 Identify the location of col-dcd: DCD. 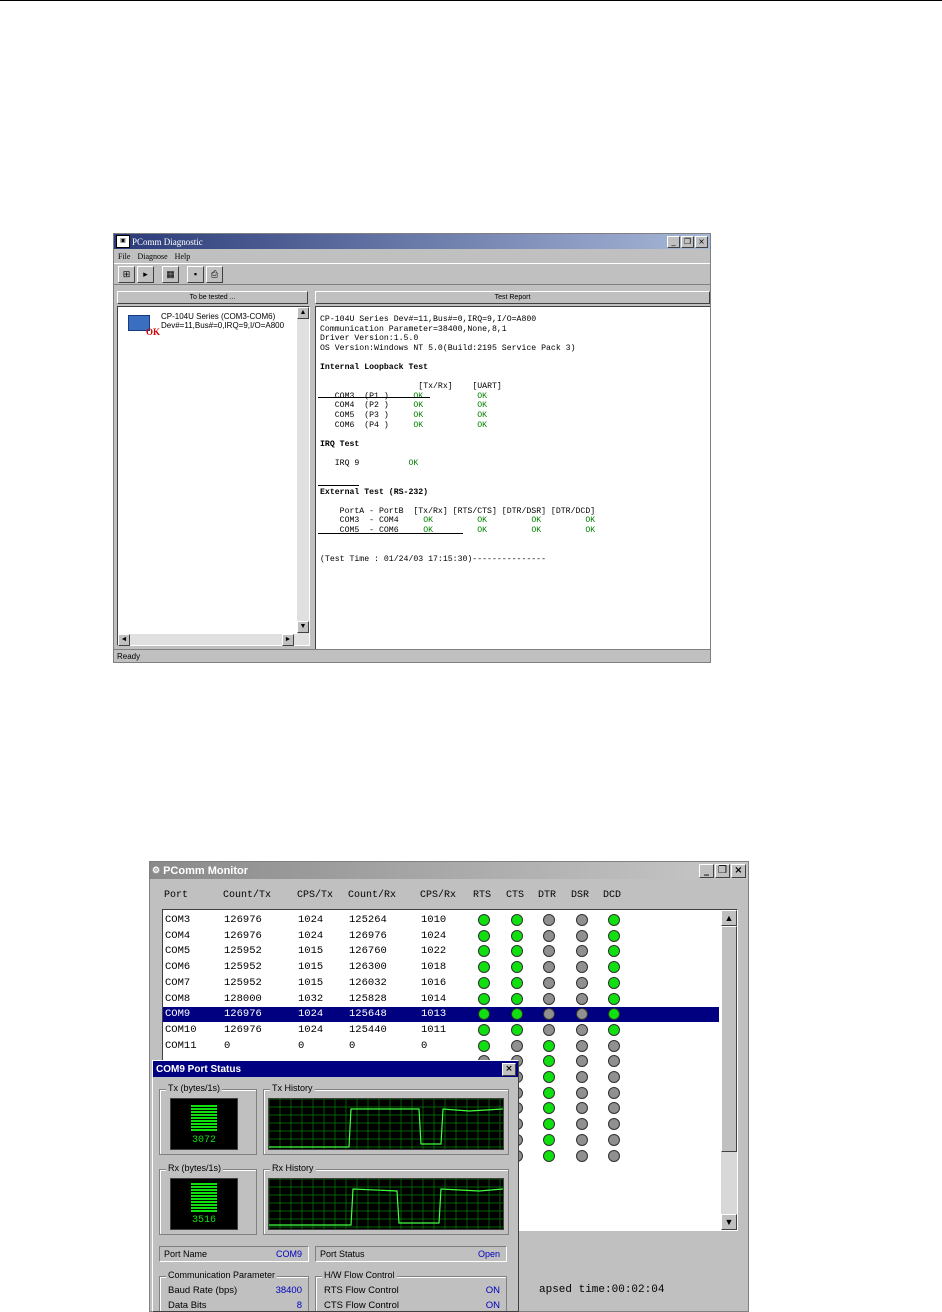
(612, 895).